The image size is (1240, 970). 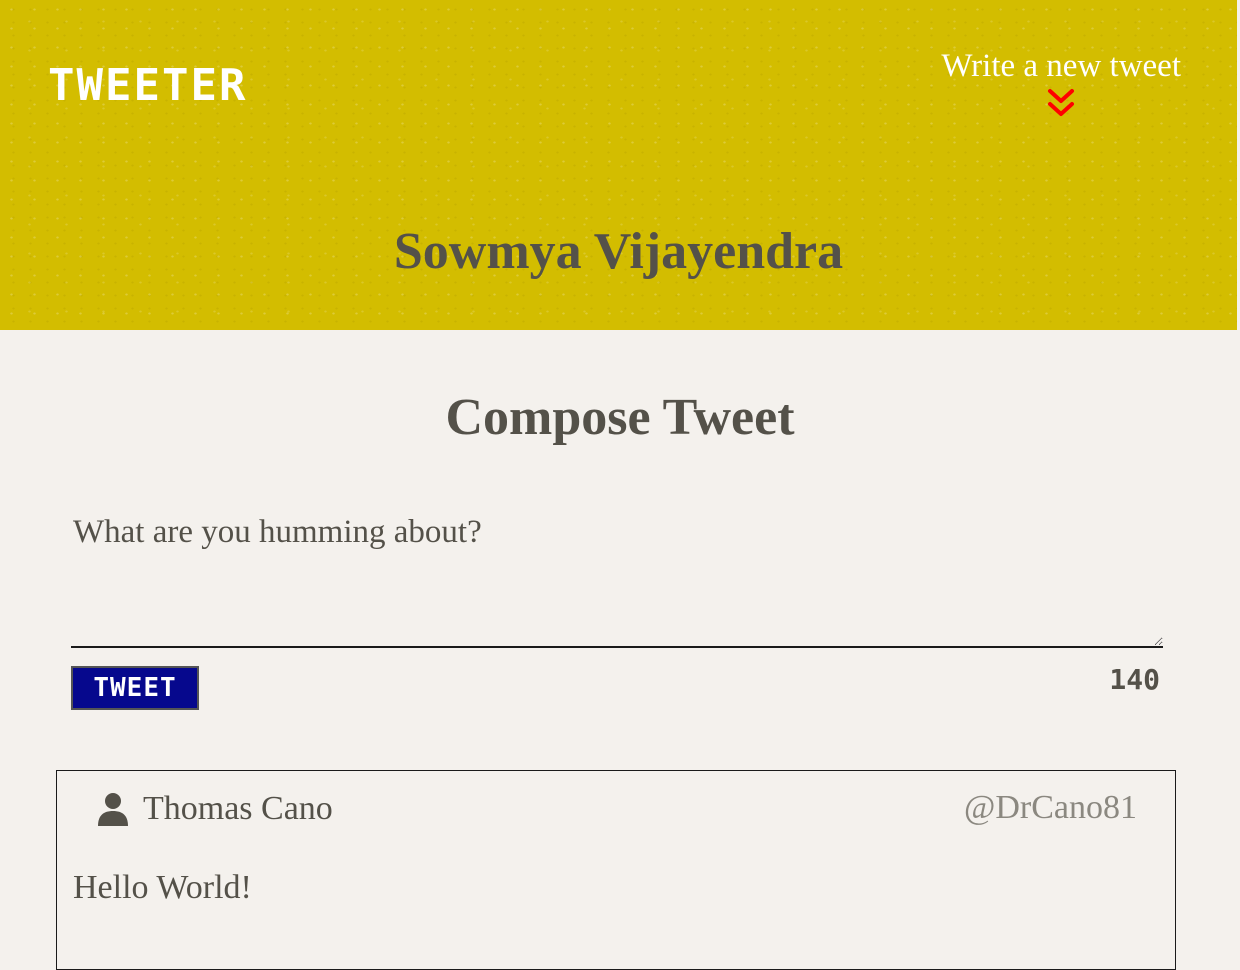 I want to click on tweet-submit-button: TWEET, so click(x=135, y=688).